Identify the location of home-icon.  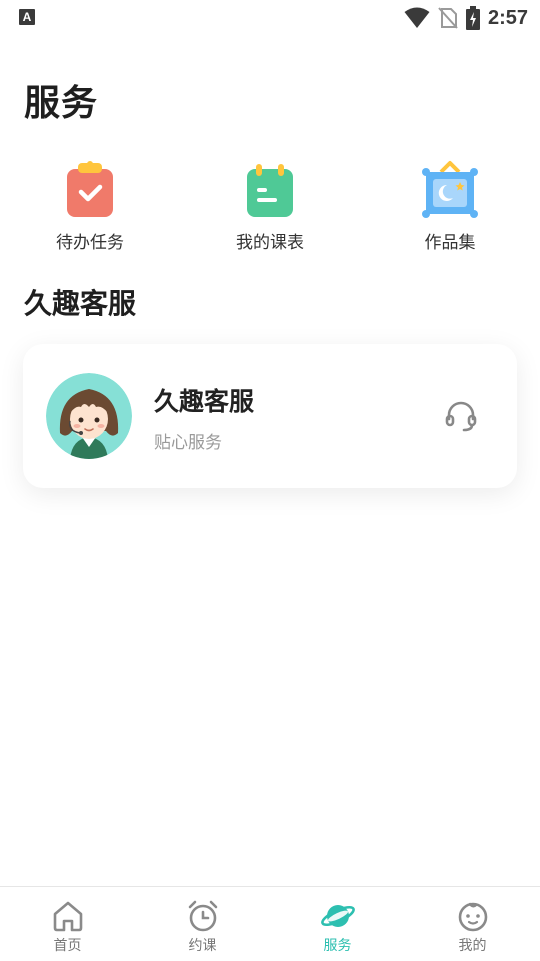
(67, 916).